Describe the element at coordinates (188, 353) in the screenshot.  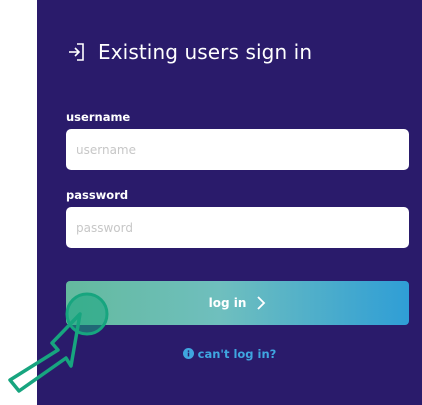
I see `info-circle-icon` at that location.